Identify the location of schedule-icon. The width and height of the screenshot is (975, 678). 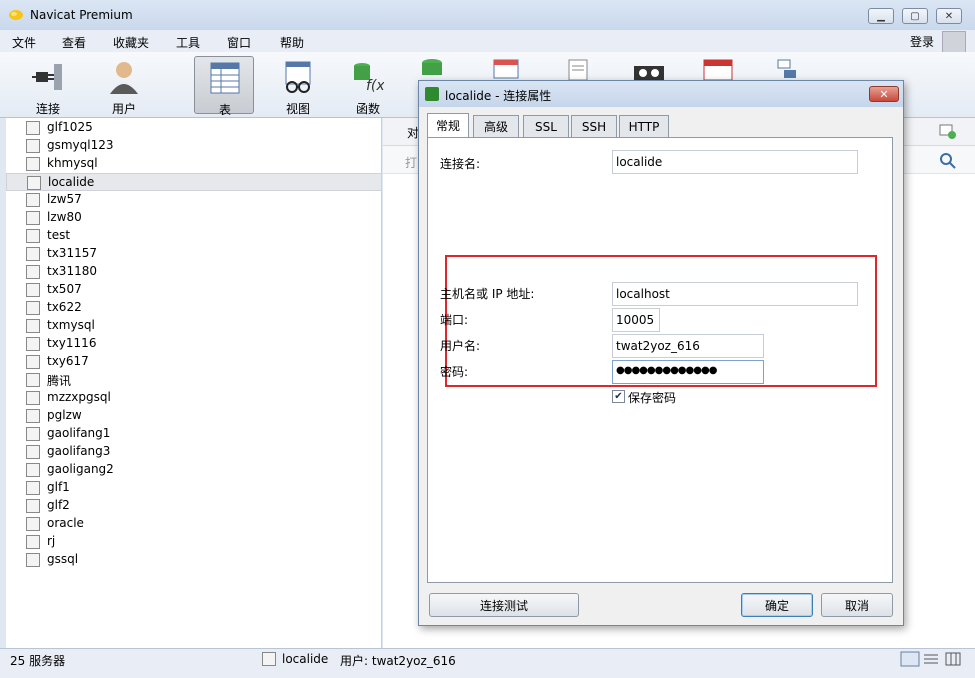
(718, 69).